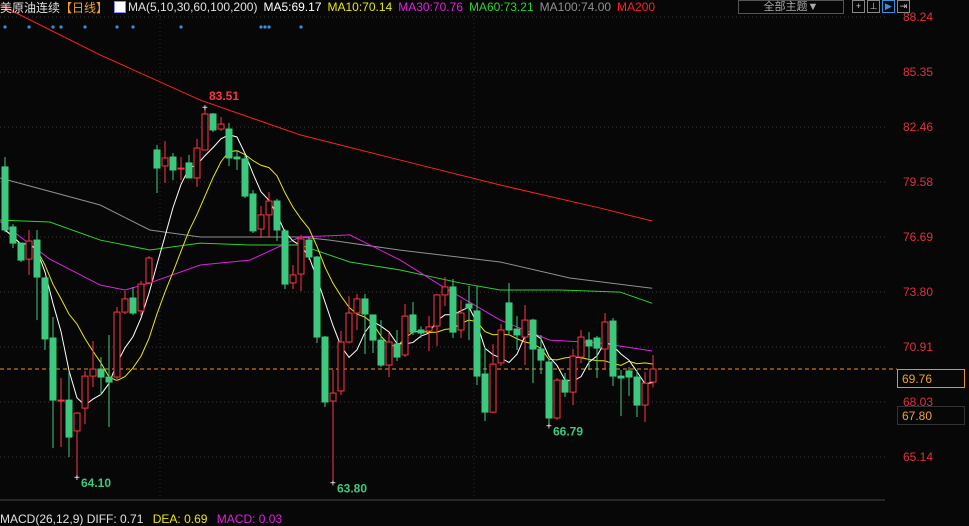 This screenshot has width=969, height=526. Describe the element at coordinates (903, 6) in the screenshot. I see `exit-icon: ⇥` at that location.